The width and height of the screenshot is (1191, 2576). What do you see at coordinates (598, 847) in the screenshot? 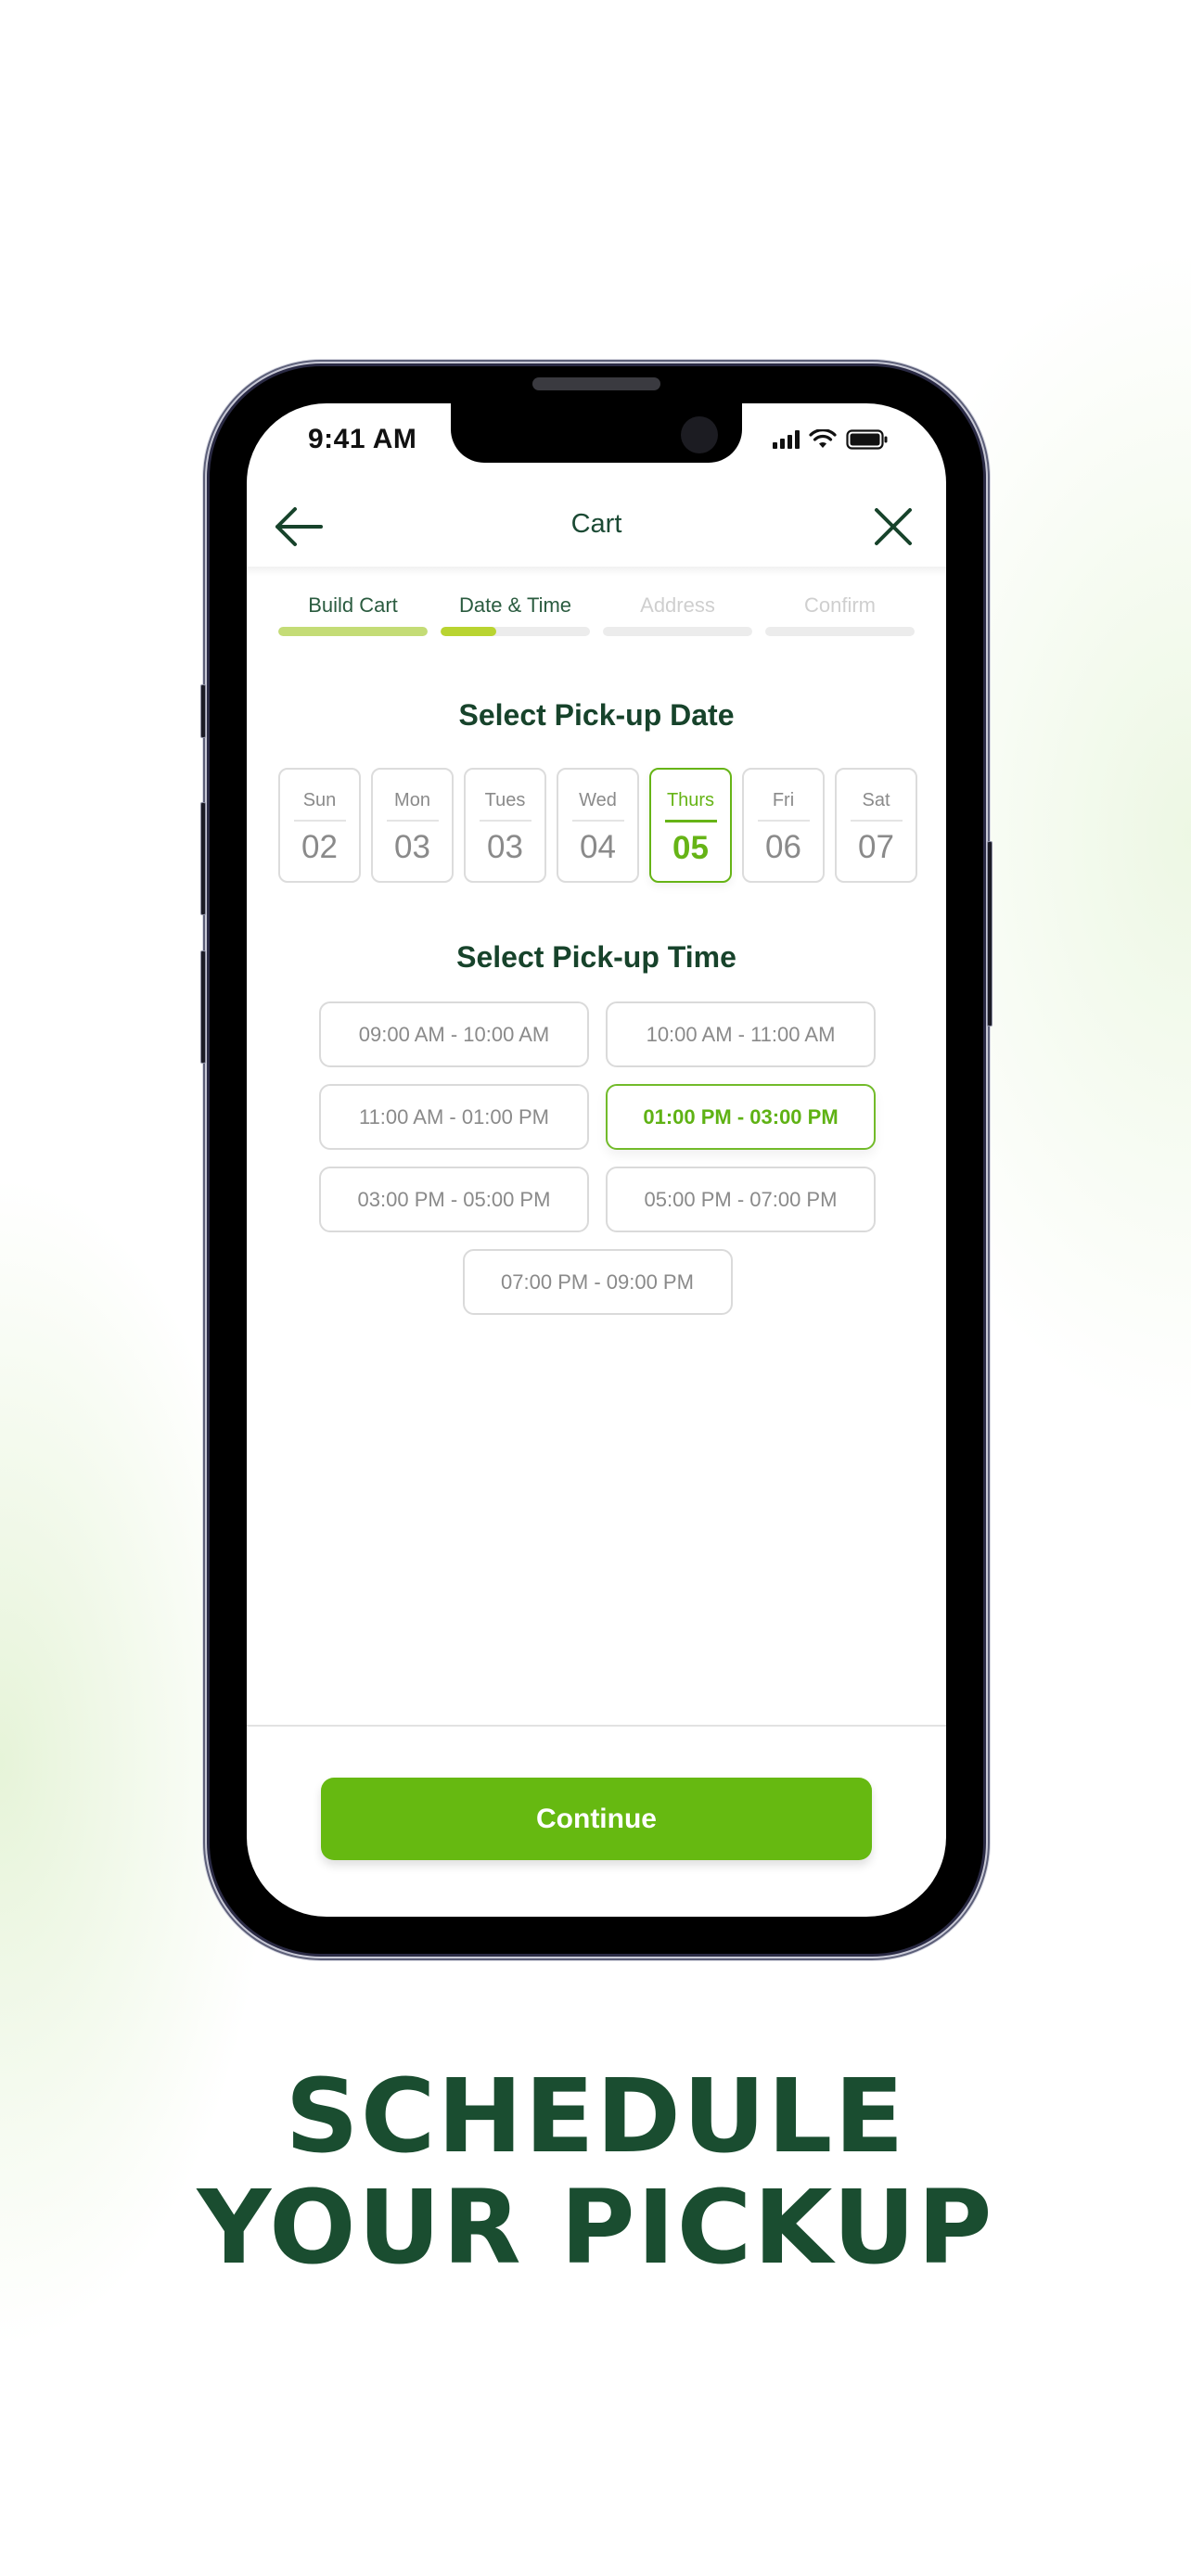
I see `date-number: 04` at bounding box center [598, 847].